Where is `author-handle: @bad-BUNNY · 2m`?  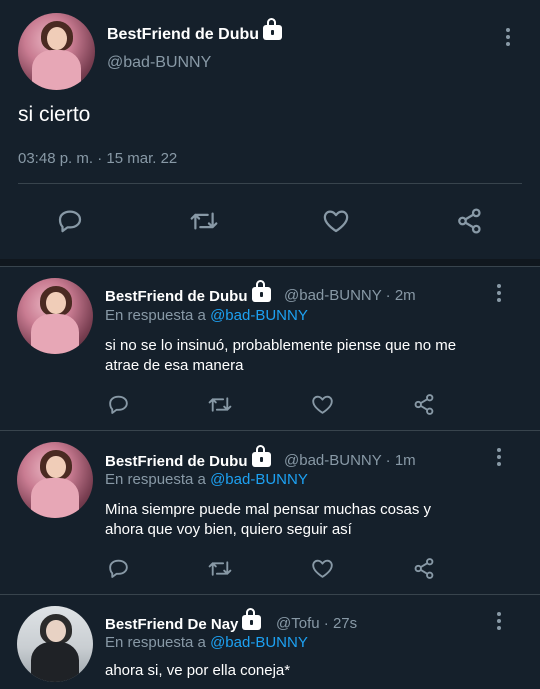
author-handle: @bad-BUNNY · 2m is located at coordinates (350, 295).